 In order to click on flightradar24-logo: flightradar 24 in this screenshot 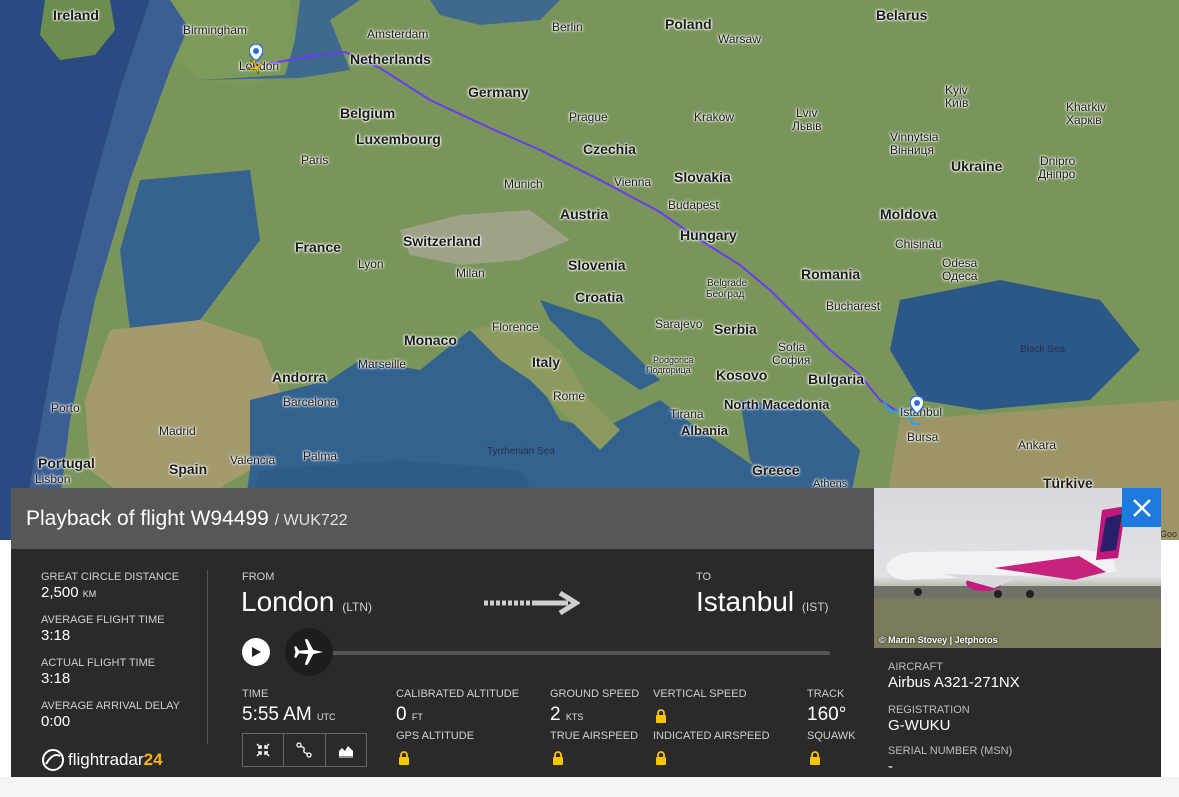, I will do `click(102, 760)`.